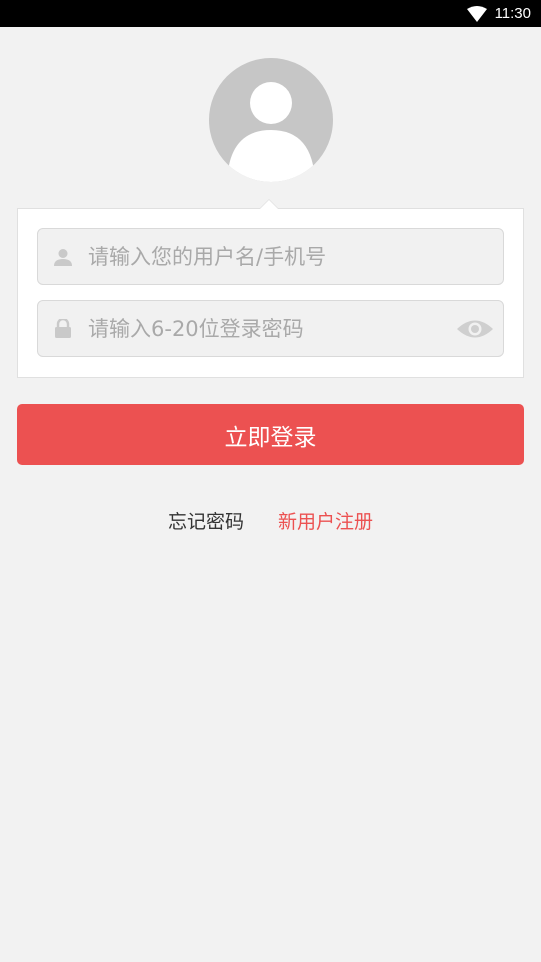  What do you see at coordinates (325, 520) in the screenshot?
I see `register-link: 新用户注册` at bounding box center [325, 520].